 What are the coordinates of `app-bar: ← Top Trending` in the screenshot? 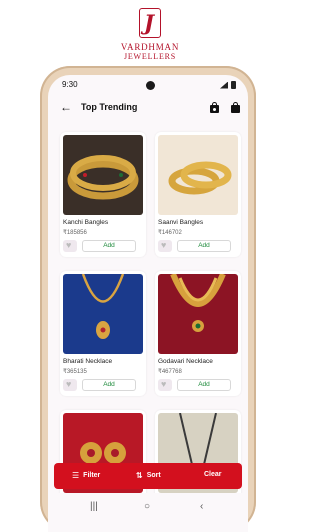 It's located at (148, 108).